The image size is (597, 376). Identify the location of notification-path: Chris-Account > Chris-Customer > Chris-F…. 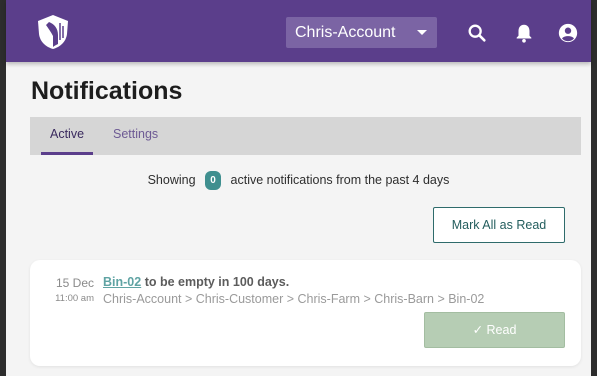
(294, 299).